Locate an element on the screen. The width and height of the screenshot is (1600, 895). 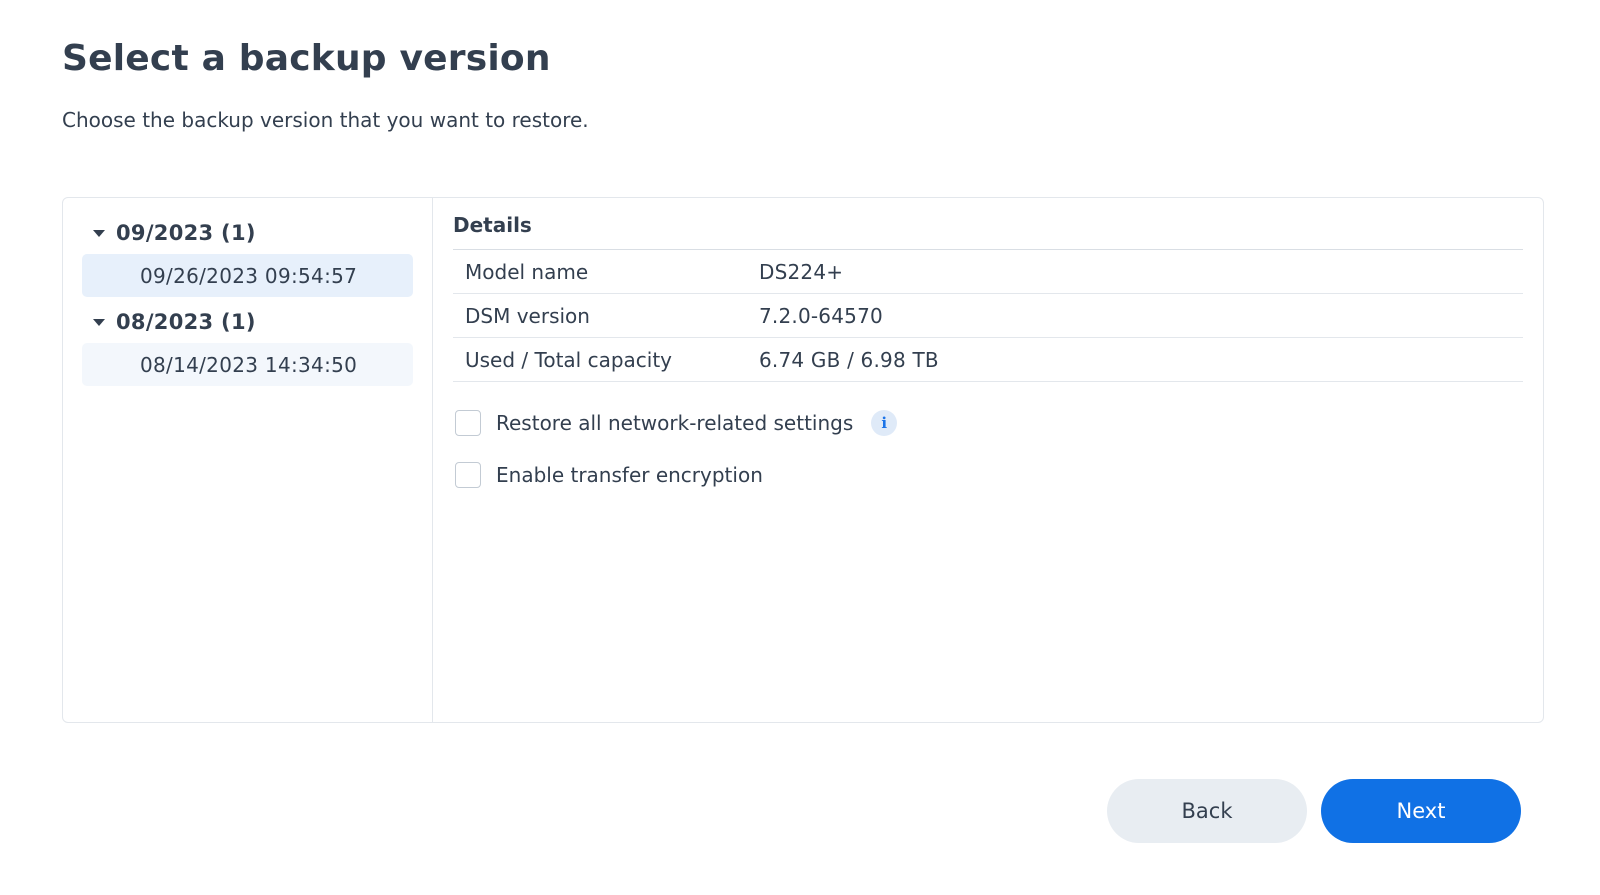
tree-group-08-2023: 08/2023 (1) is located at coordinates (247, 322).